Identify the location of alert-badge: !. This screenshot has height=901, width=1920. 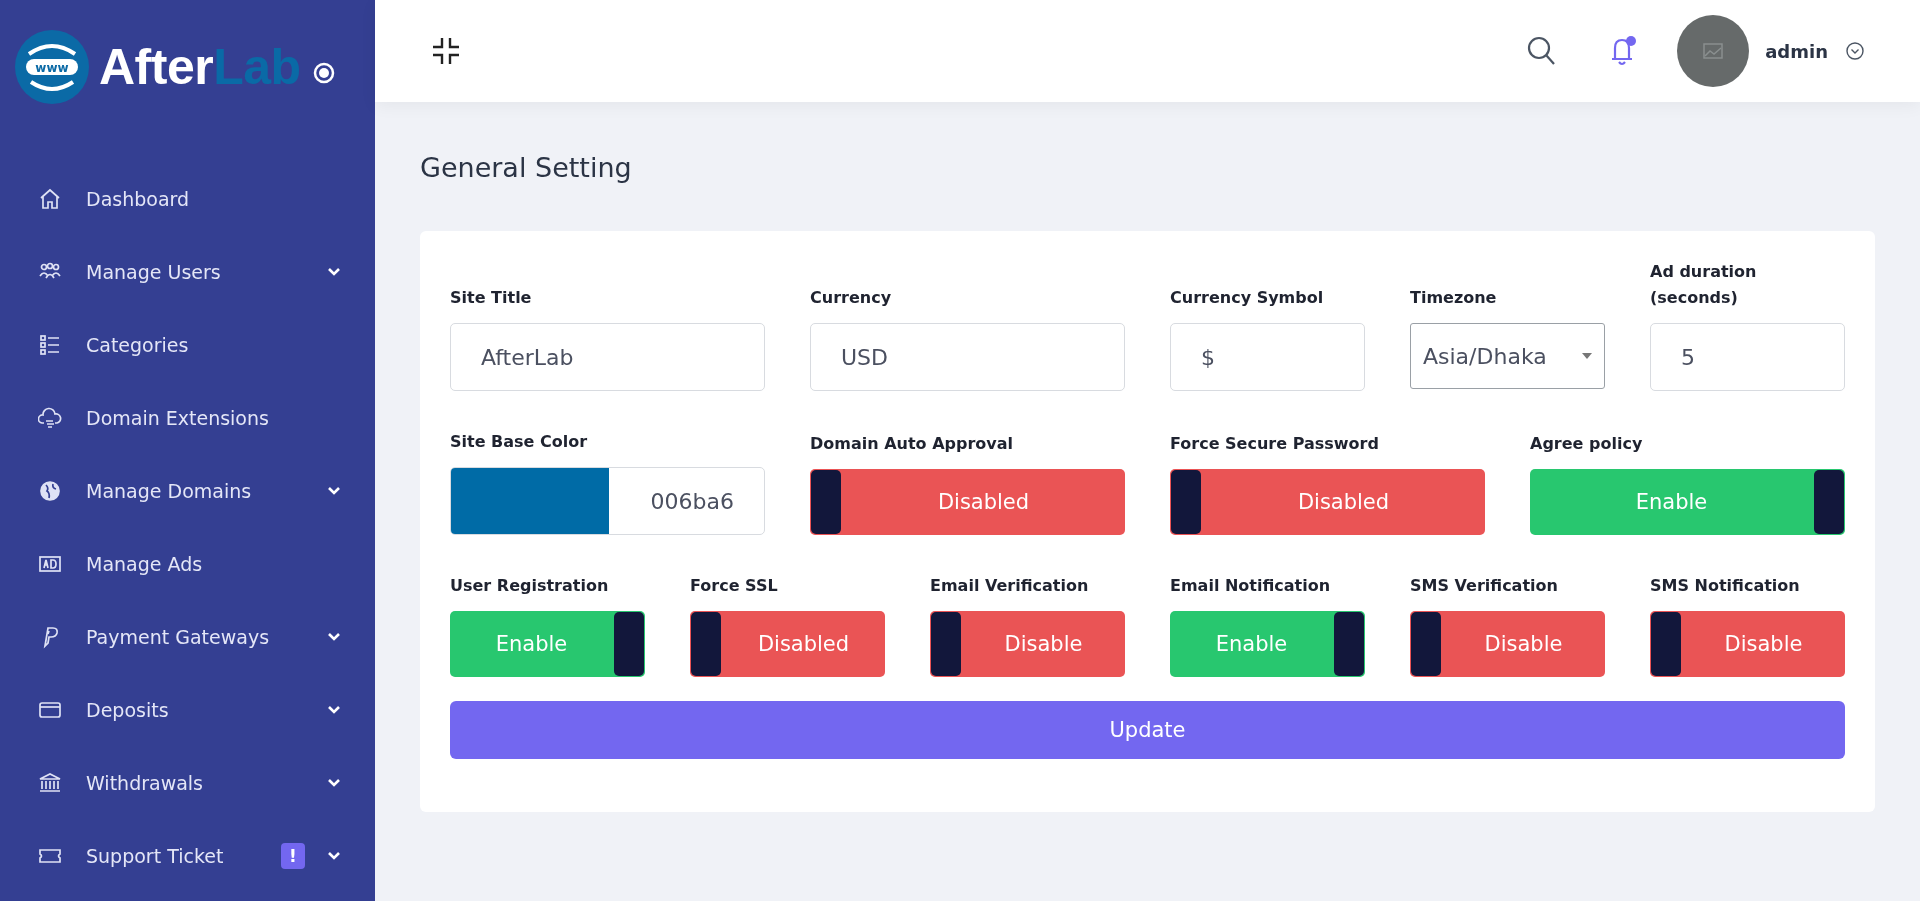
(293, 855).